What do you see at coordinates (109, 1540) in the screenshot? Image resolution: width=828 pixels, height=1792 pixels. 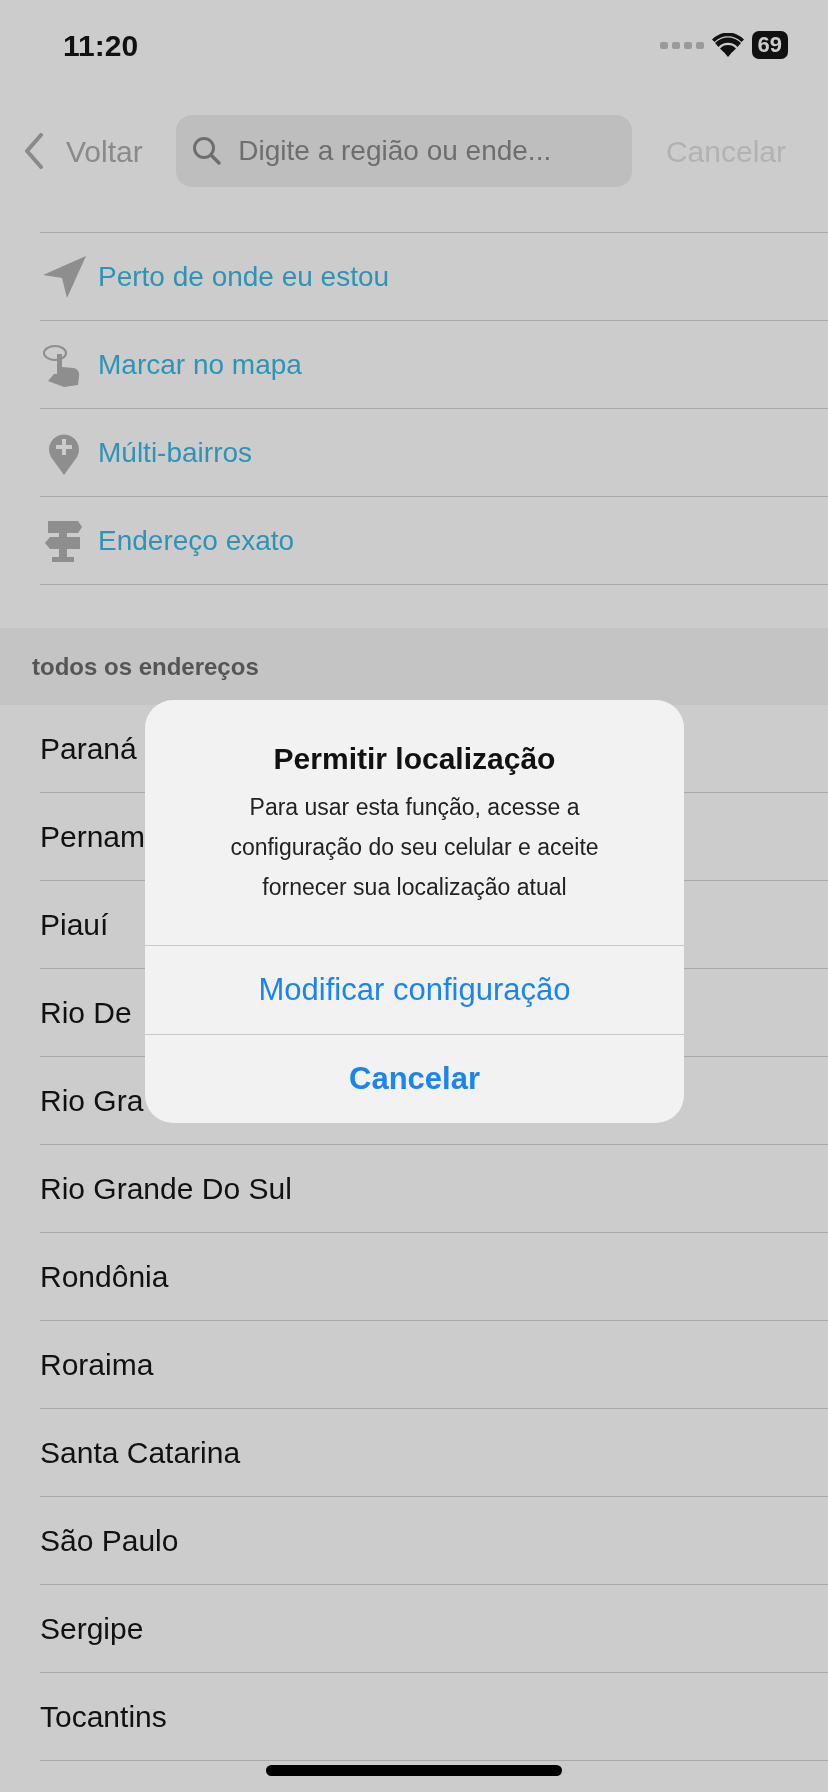 I see `state-item: São Paulo` at bounding box center [109, 1540].